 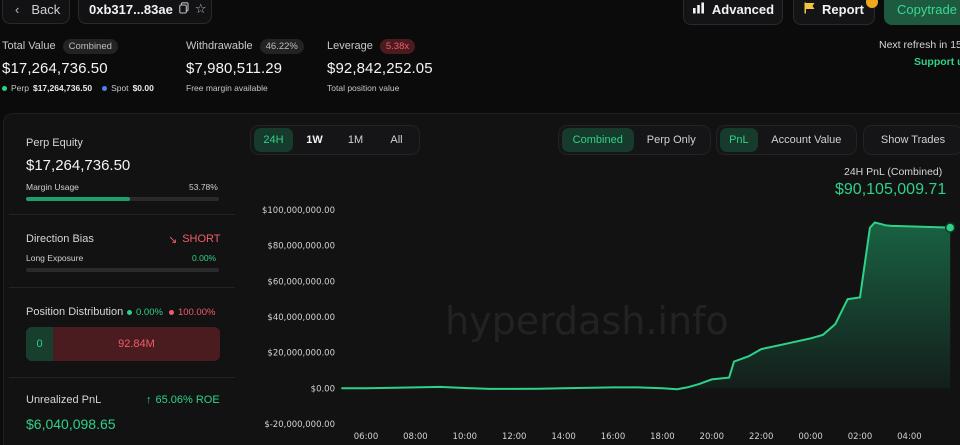 I want to click on spot-value: $0.00, so click(x=143, y=88).